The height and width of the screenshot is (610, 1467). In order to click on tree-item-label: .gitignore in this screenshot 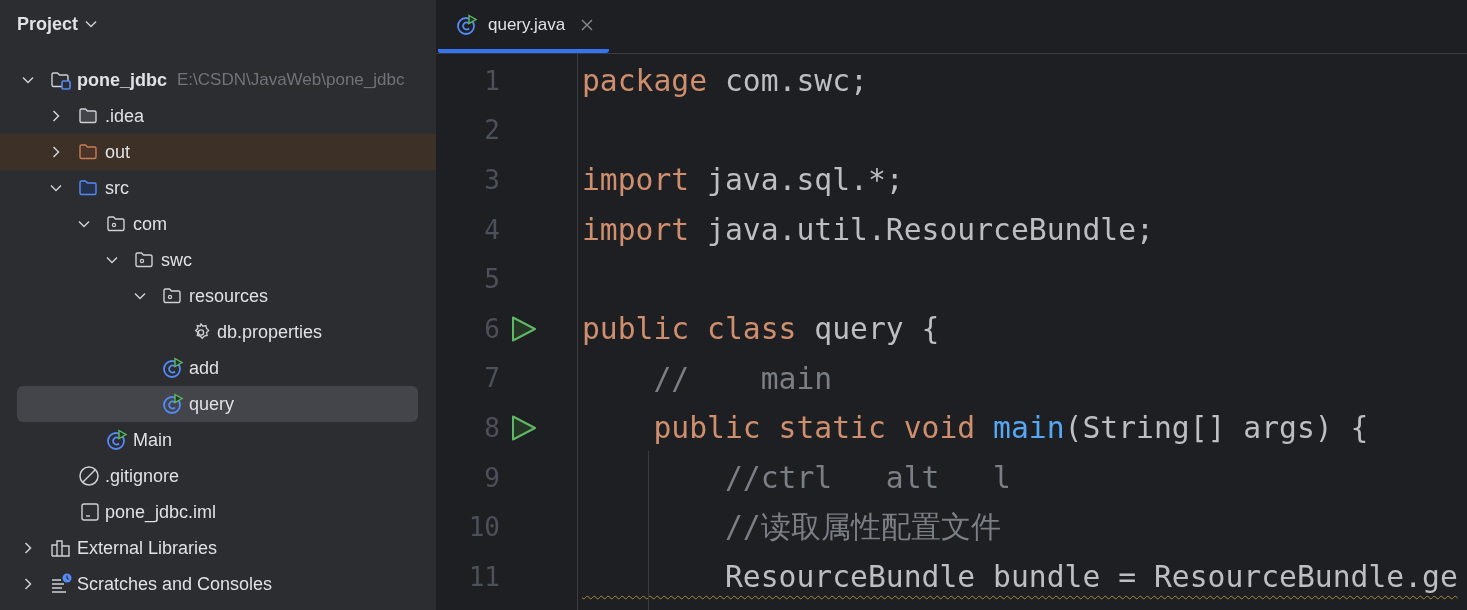, I will do `click(142, 476)`.